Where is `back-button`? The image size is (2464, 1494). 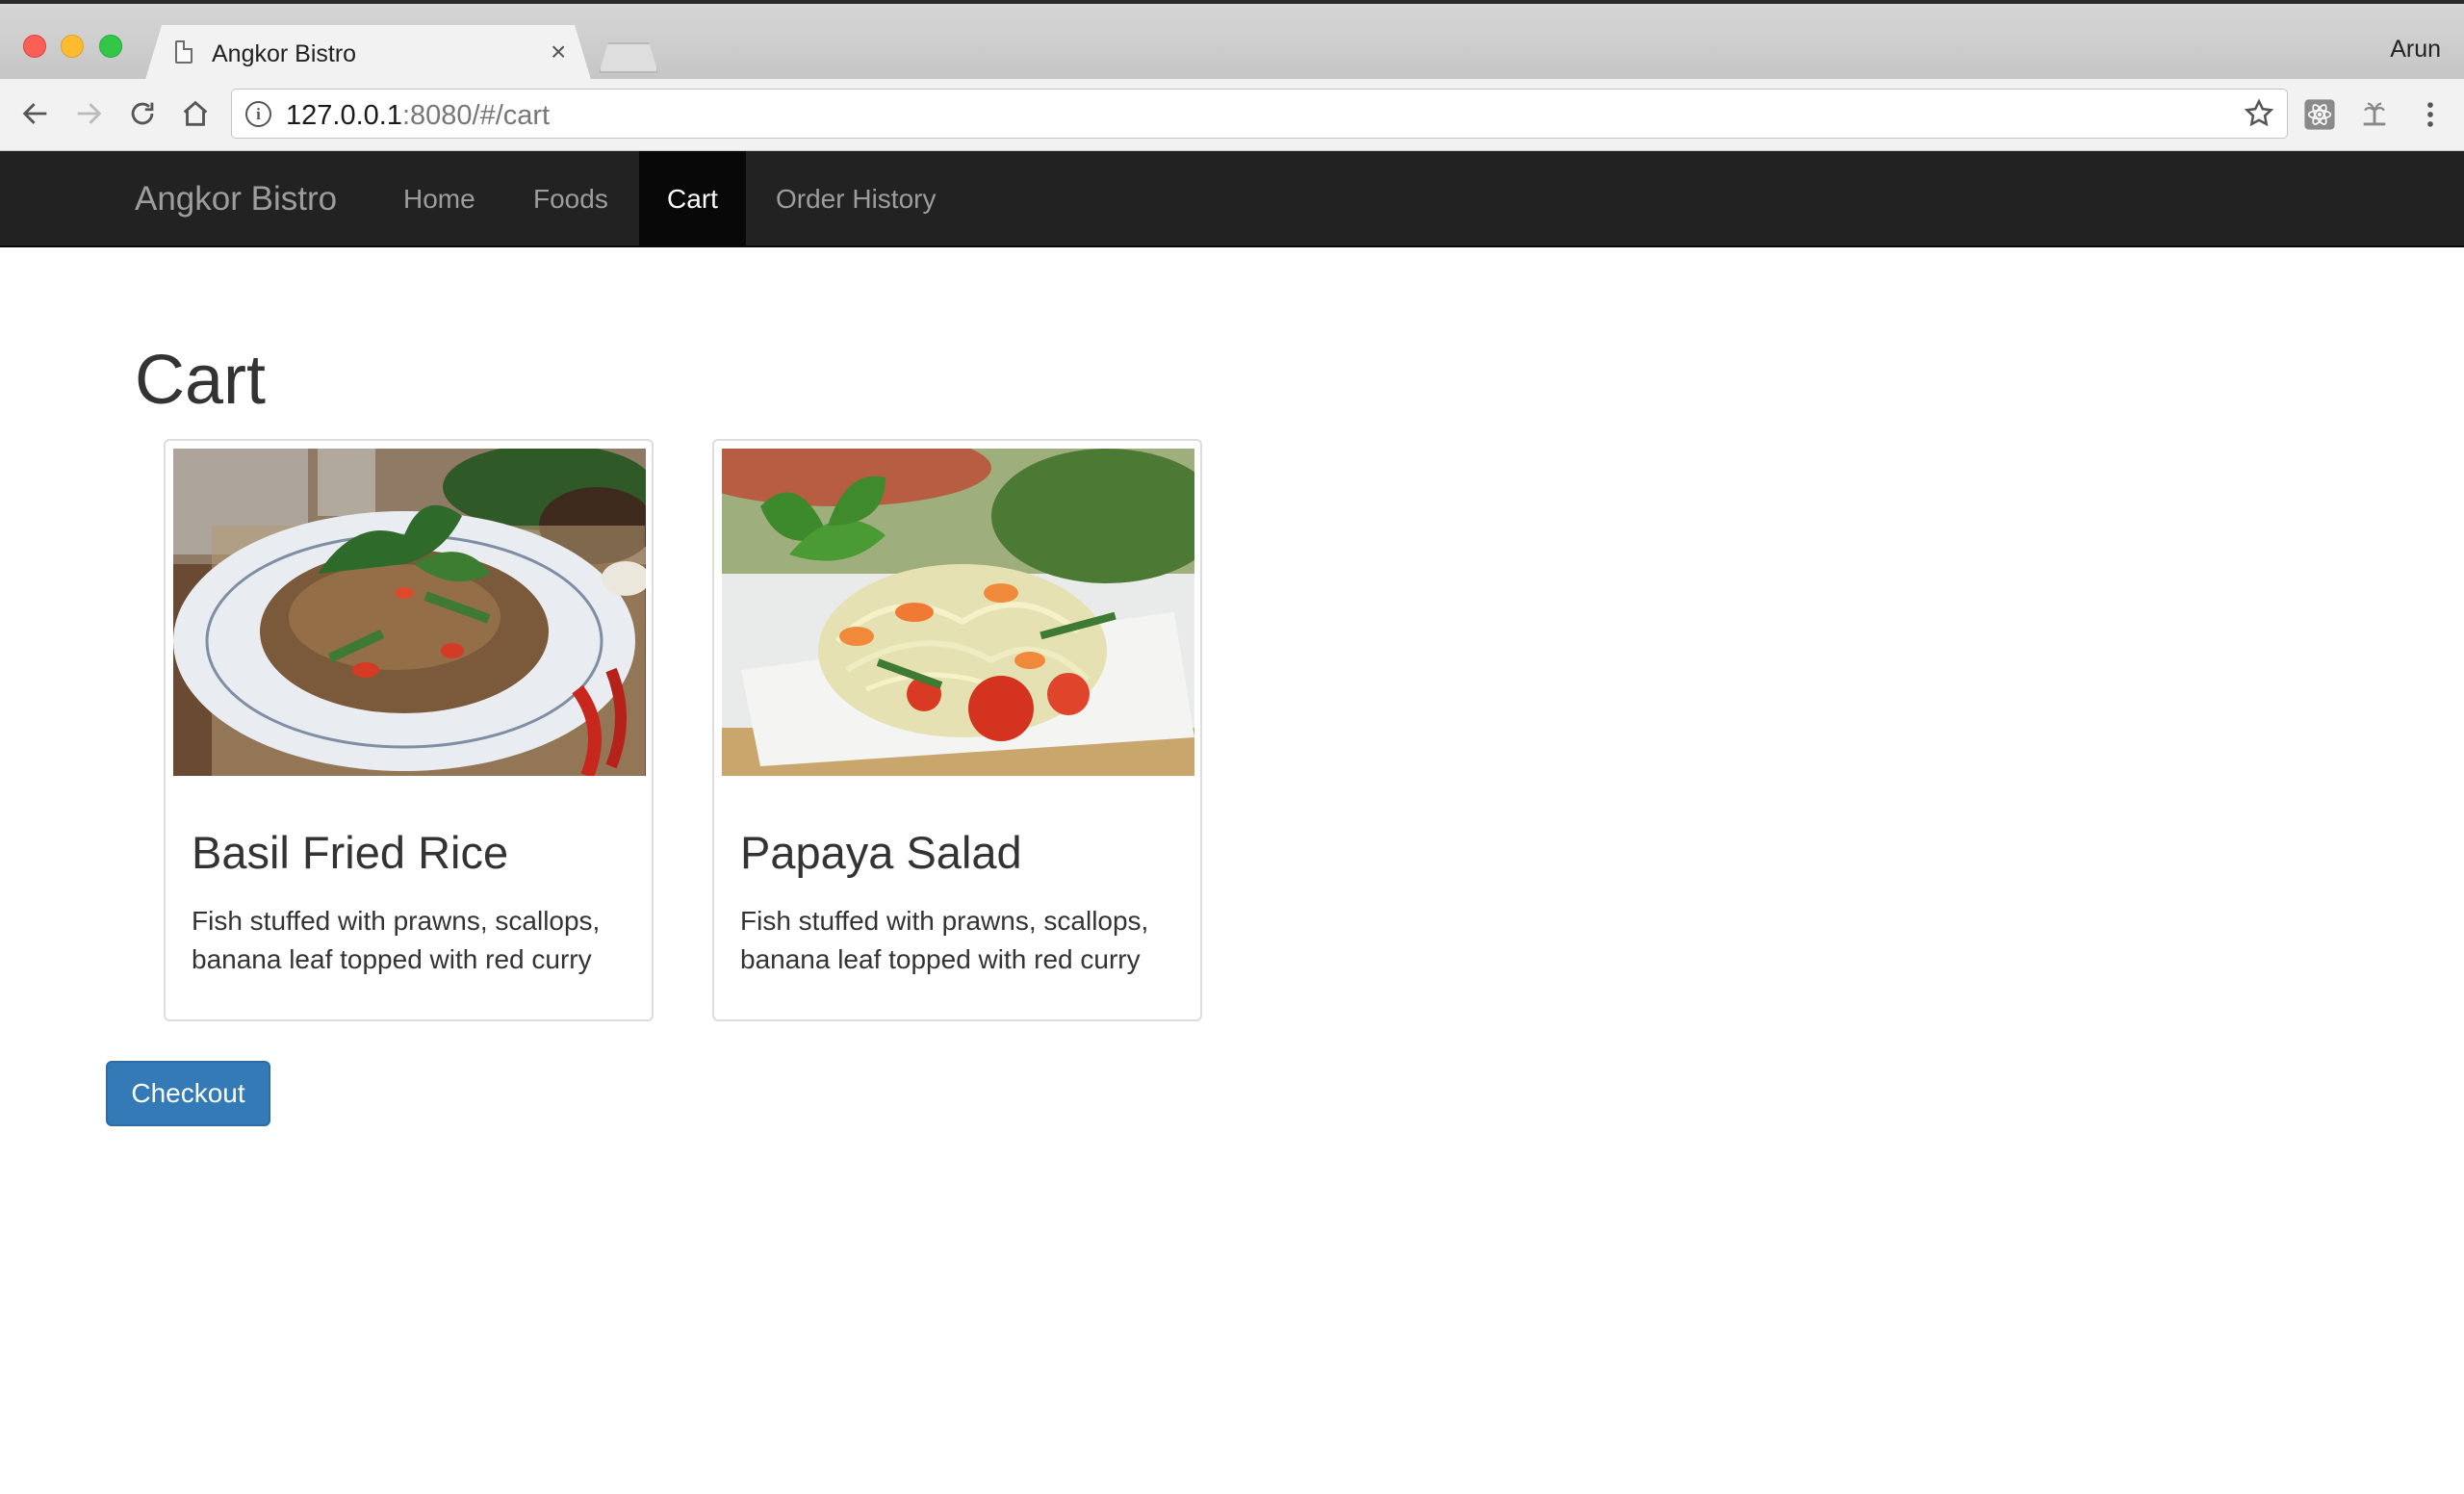 back-button is located at coordinates (35, 114).